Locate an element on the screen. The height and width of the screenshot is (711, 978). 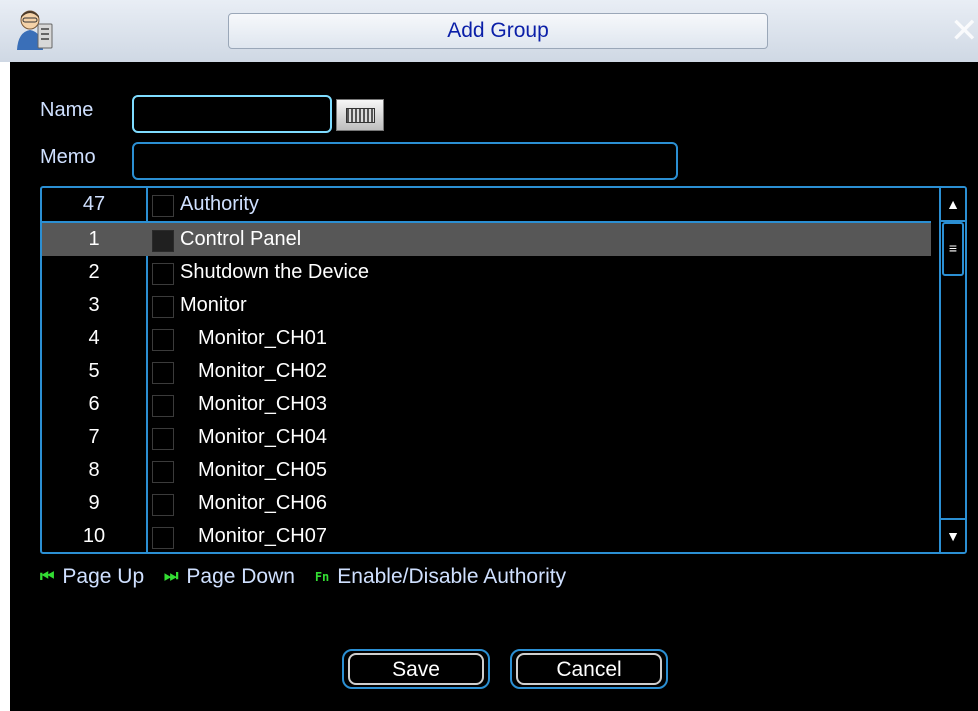
title-bar: Add Group ✕ is located at coordinates (489, 31).